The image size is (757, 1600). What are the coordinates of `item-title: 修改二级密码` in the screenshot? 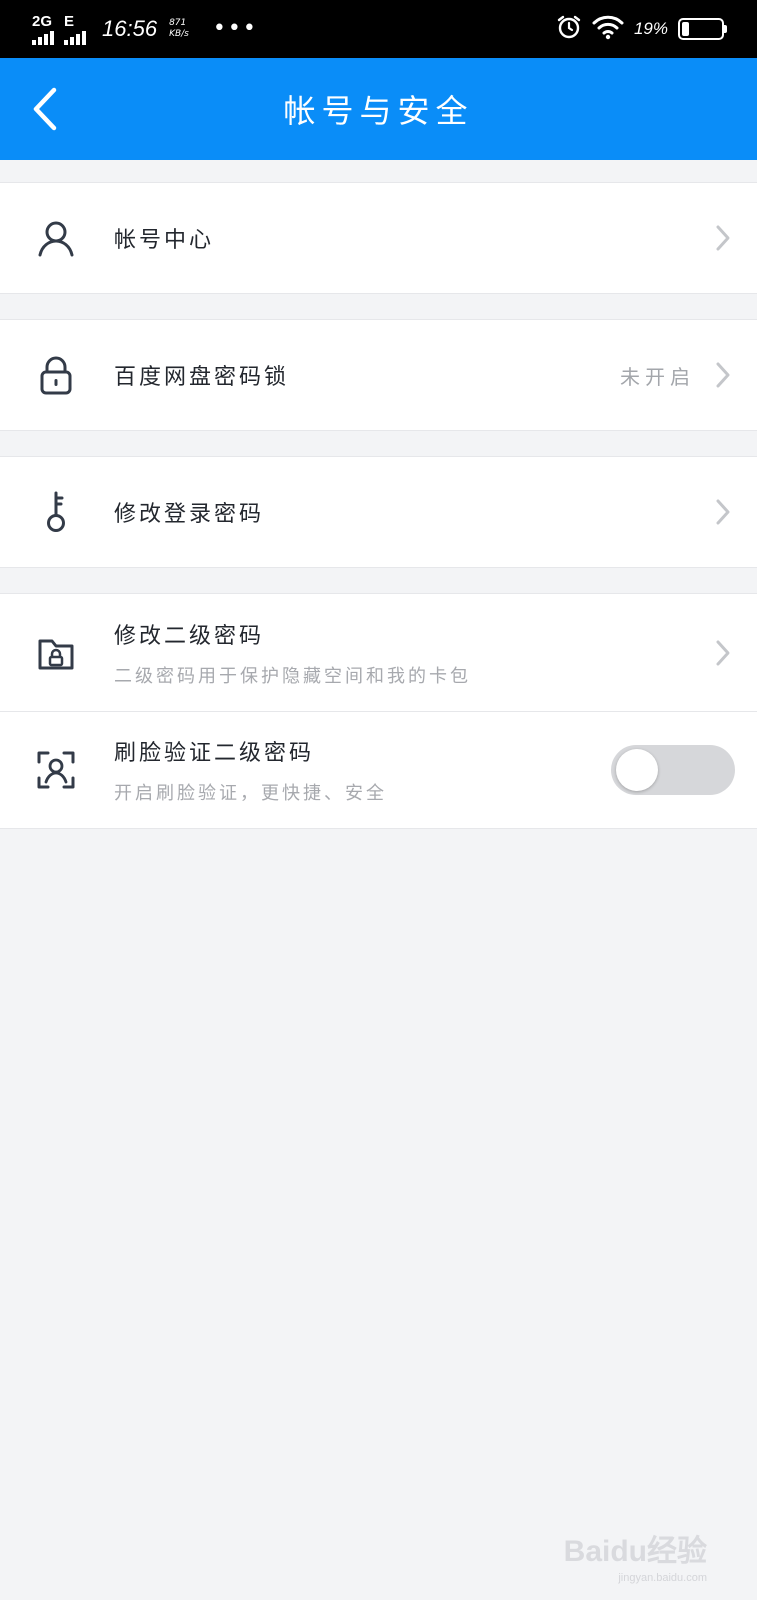 It's located at (189, 636).